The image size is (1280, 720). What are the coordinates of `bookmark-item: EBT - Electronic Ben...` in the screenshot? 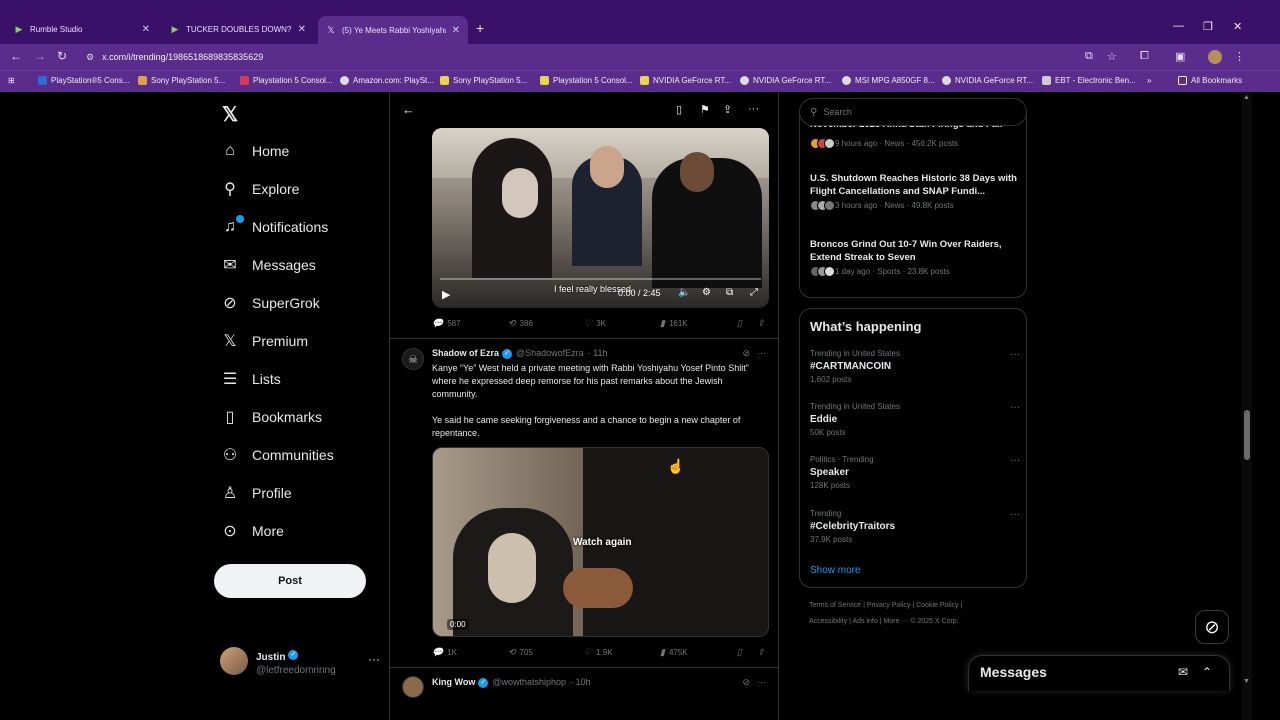 It's located at (1089, 80).